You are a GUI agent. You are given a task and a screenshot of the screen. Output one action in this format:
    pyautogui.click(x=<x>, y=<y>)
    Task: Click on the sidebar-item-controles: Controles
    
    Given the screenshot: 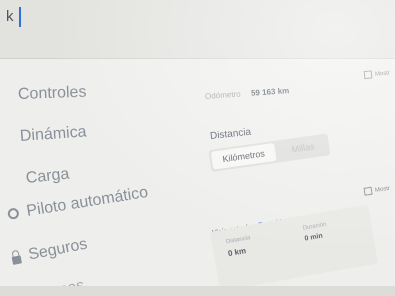 What is the action you would take?
    pyautogui.click(x=52, y=94)
    